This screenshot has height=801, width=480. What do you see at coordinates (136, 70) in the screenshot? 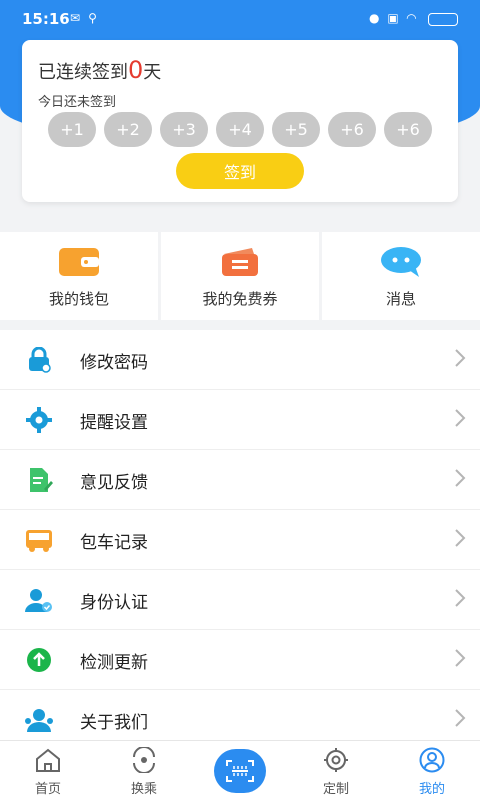
I see `streak-days: 0` at bounding box center [136, 70].